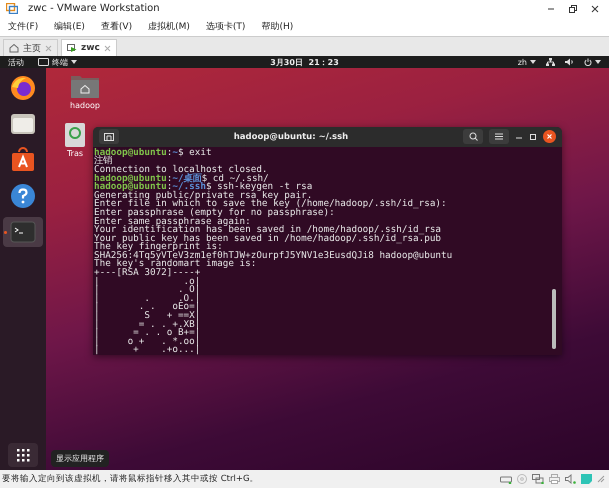 This screenshot has height=488, width=609. Describe the element at coordinates (271, 204) in the screenshot. I see `terminal-line: Enter file in which to save the key (/home/hadoop/.ssh/id_rsa):` at that location.